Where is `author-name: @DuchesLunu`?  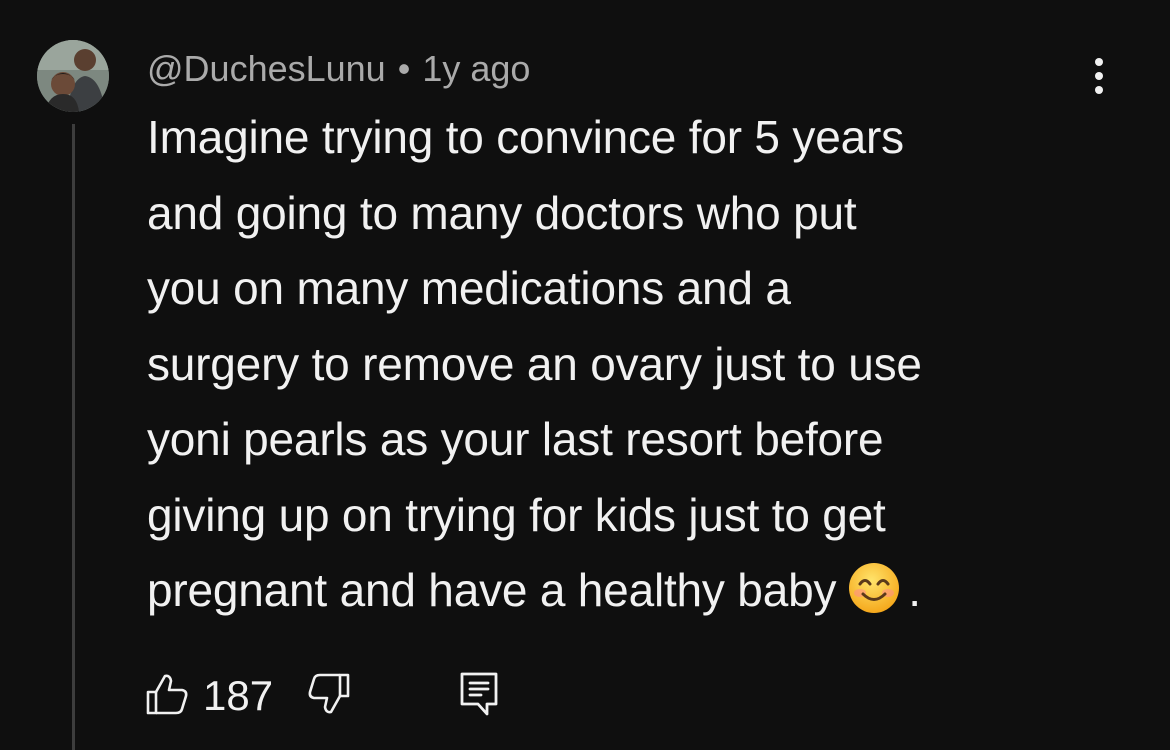
author-name: @DuchesLunu is located at coordinates (266, 69).